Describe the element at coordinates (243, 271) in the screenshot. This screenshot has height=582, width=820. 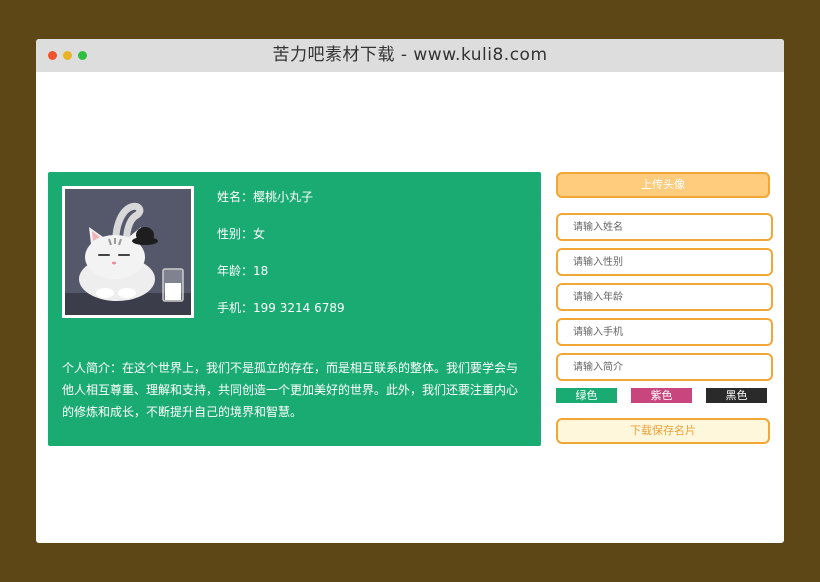
I see `age-line: 年龄：18` at that location.